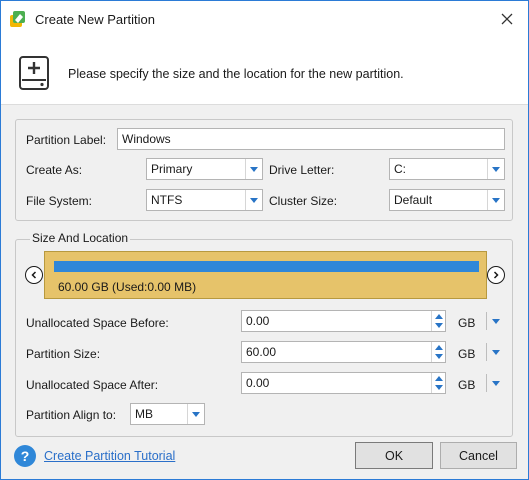 This screenshot has height=480, width=529. I want to click on partition-label-value: Windows, so click(146, 139).